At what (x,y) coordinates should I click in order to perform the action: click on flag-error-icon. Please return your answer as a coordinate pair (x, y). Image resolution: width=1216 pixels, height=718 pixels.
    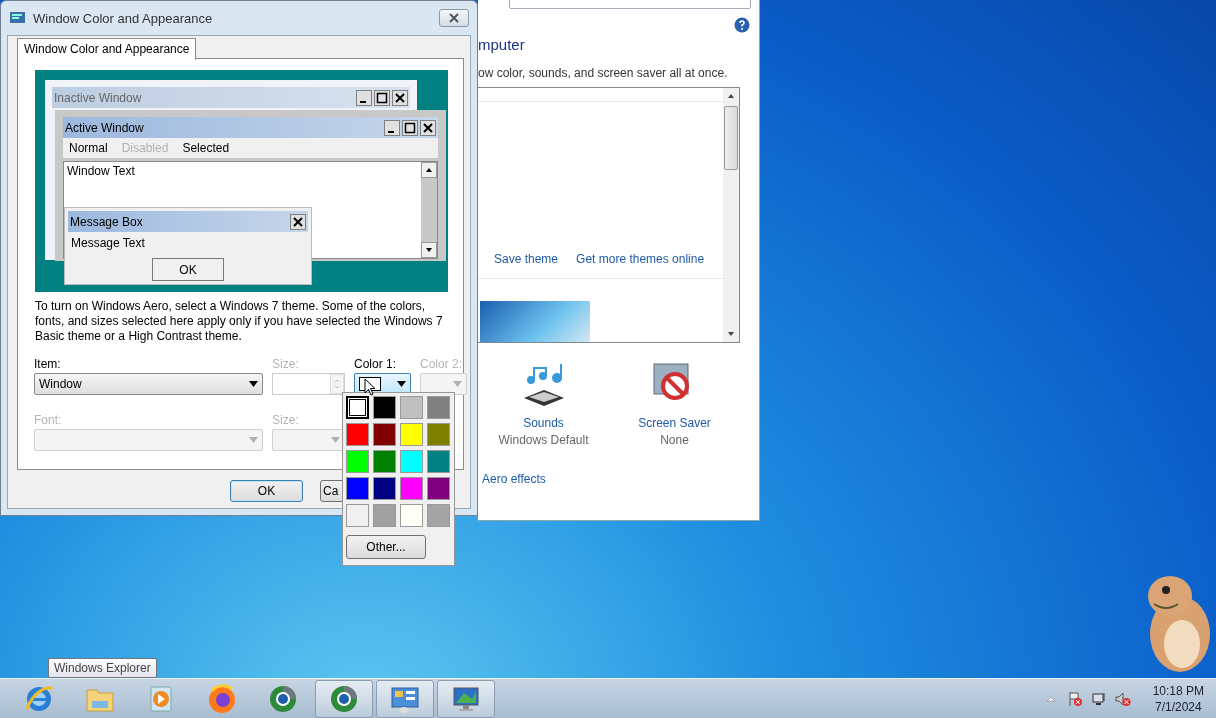
    Looking at the image, I should click on (1074, 698).